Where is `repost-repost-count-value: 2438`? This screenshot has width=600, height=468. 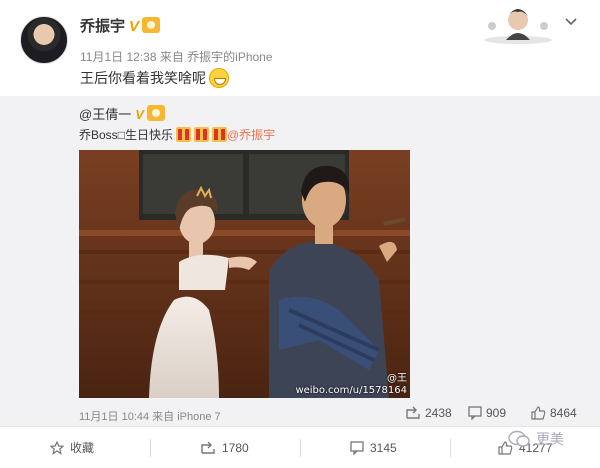 repost-repost-count-value: 2438 is located at coordinates (438, 413).